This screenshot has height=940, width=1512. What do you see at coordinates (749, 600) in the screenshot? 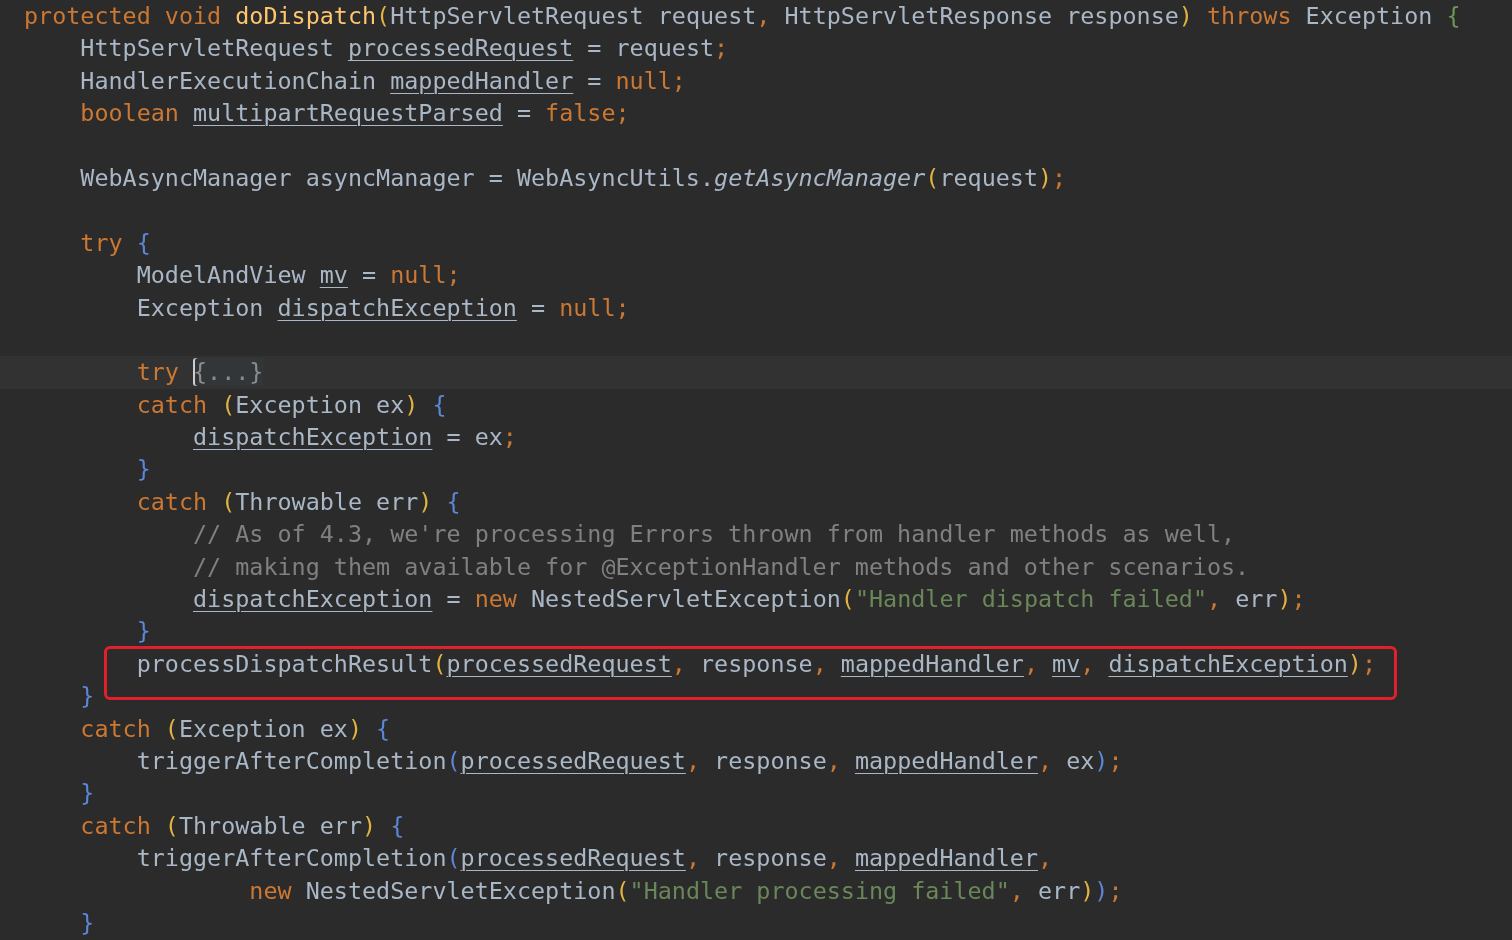
I see `code-line: dispatchException = new NestedServletException("Handler dispatch failed", err);` at bounding box center [749, 600].